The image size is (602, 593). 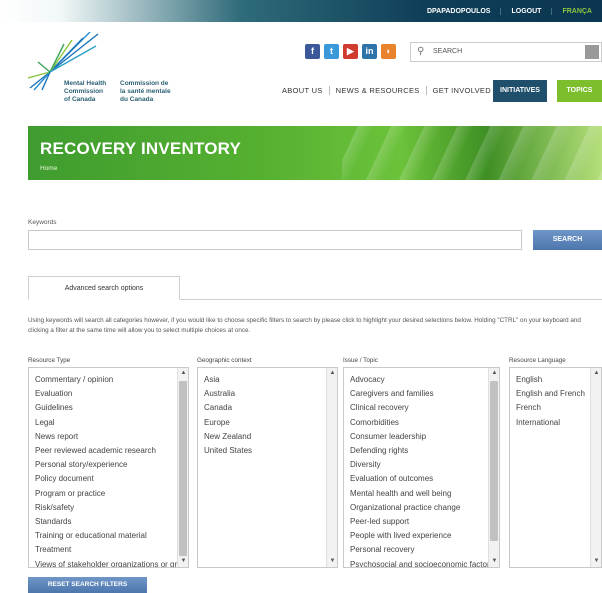 I want to click on issue-topic-option: Caregivers and families, so click(x=424, y=394).